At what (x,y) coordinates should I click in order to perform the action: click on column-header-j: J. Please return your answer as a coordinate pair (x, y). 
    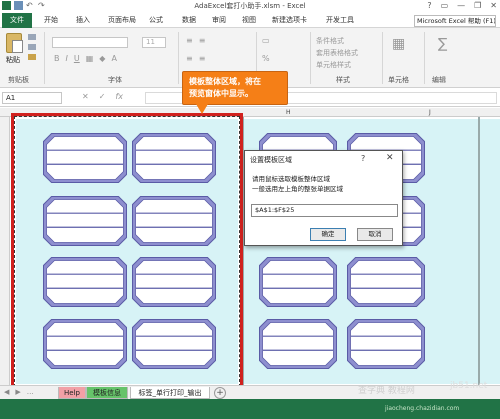
    Looking at the image, I should click on (430, 112).